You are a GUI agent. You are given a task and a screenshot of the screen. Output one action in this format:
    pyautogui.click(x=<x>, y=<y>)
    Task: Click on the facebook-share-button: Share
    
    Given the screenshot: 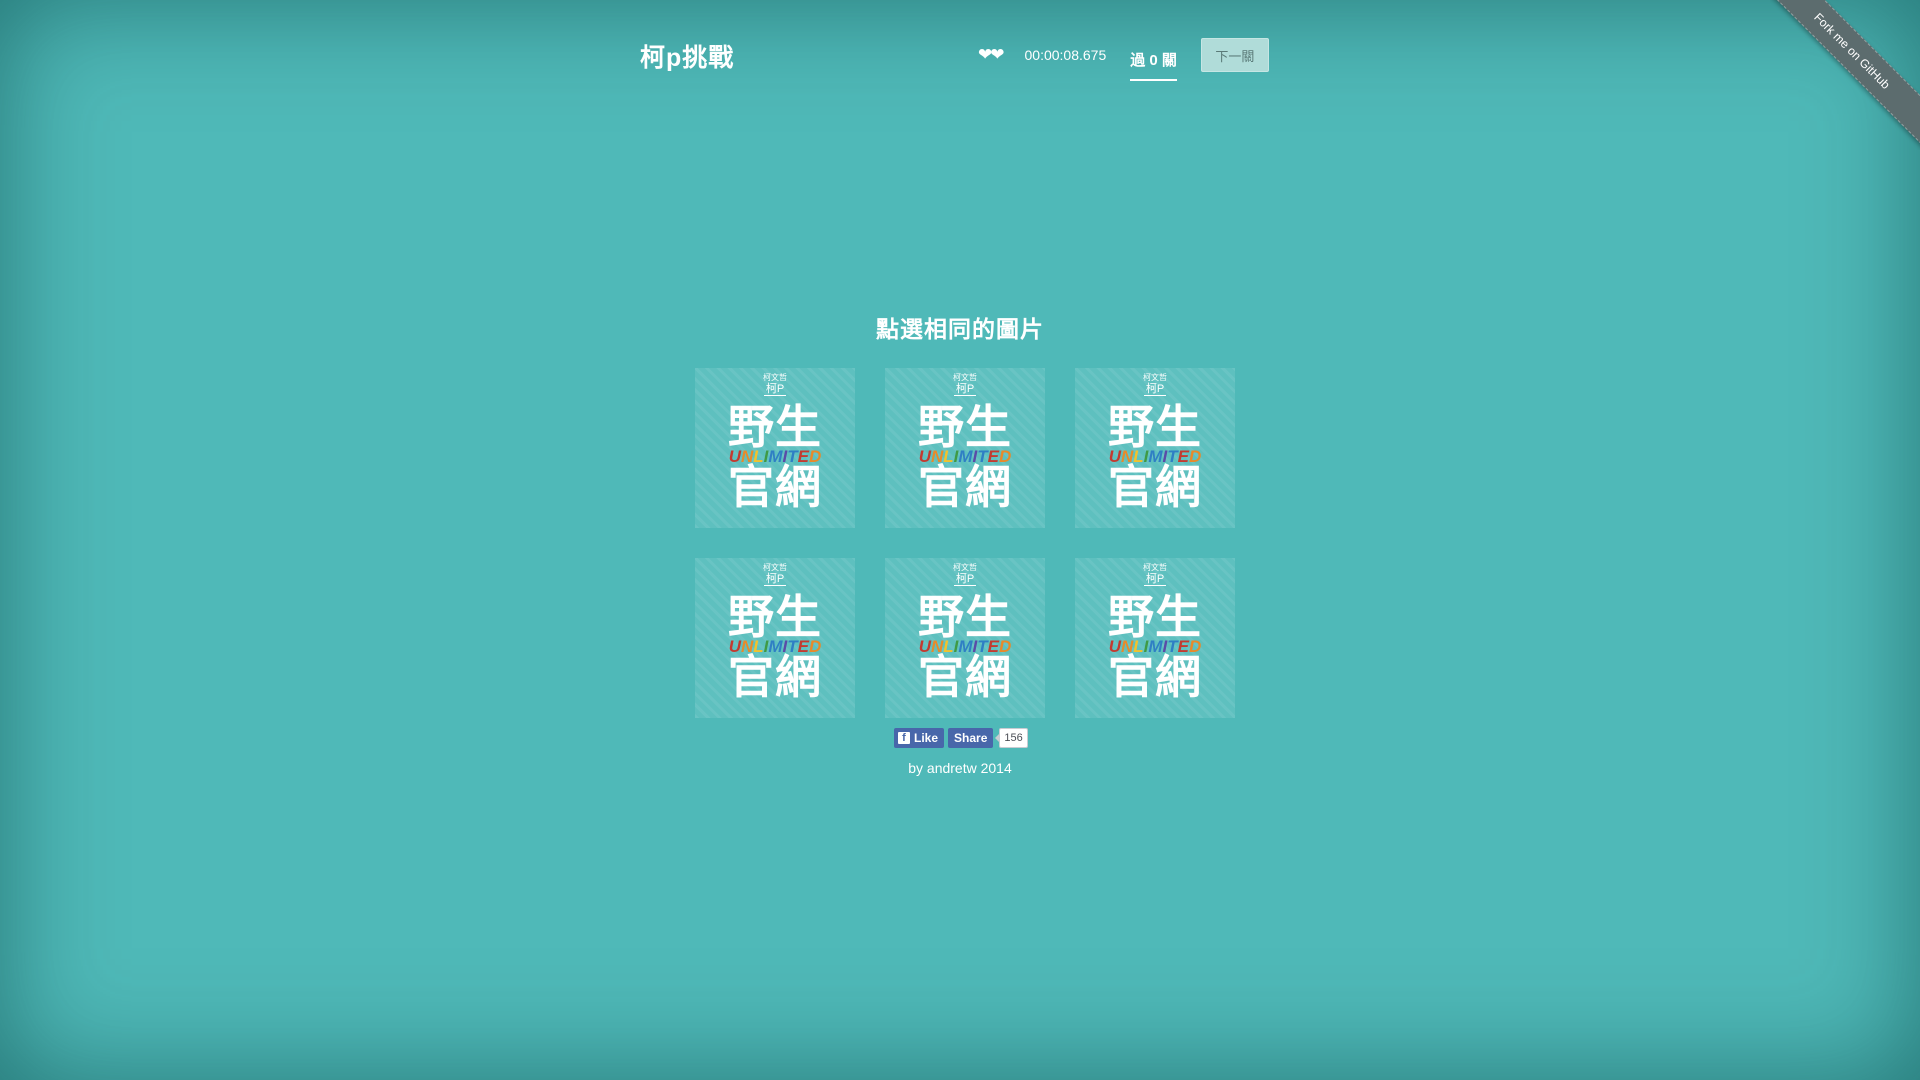 What is the action you would take?
    pyautogui.click(x=971, y=737)
    